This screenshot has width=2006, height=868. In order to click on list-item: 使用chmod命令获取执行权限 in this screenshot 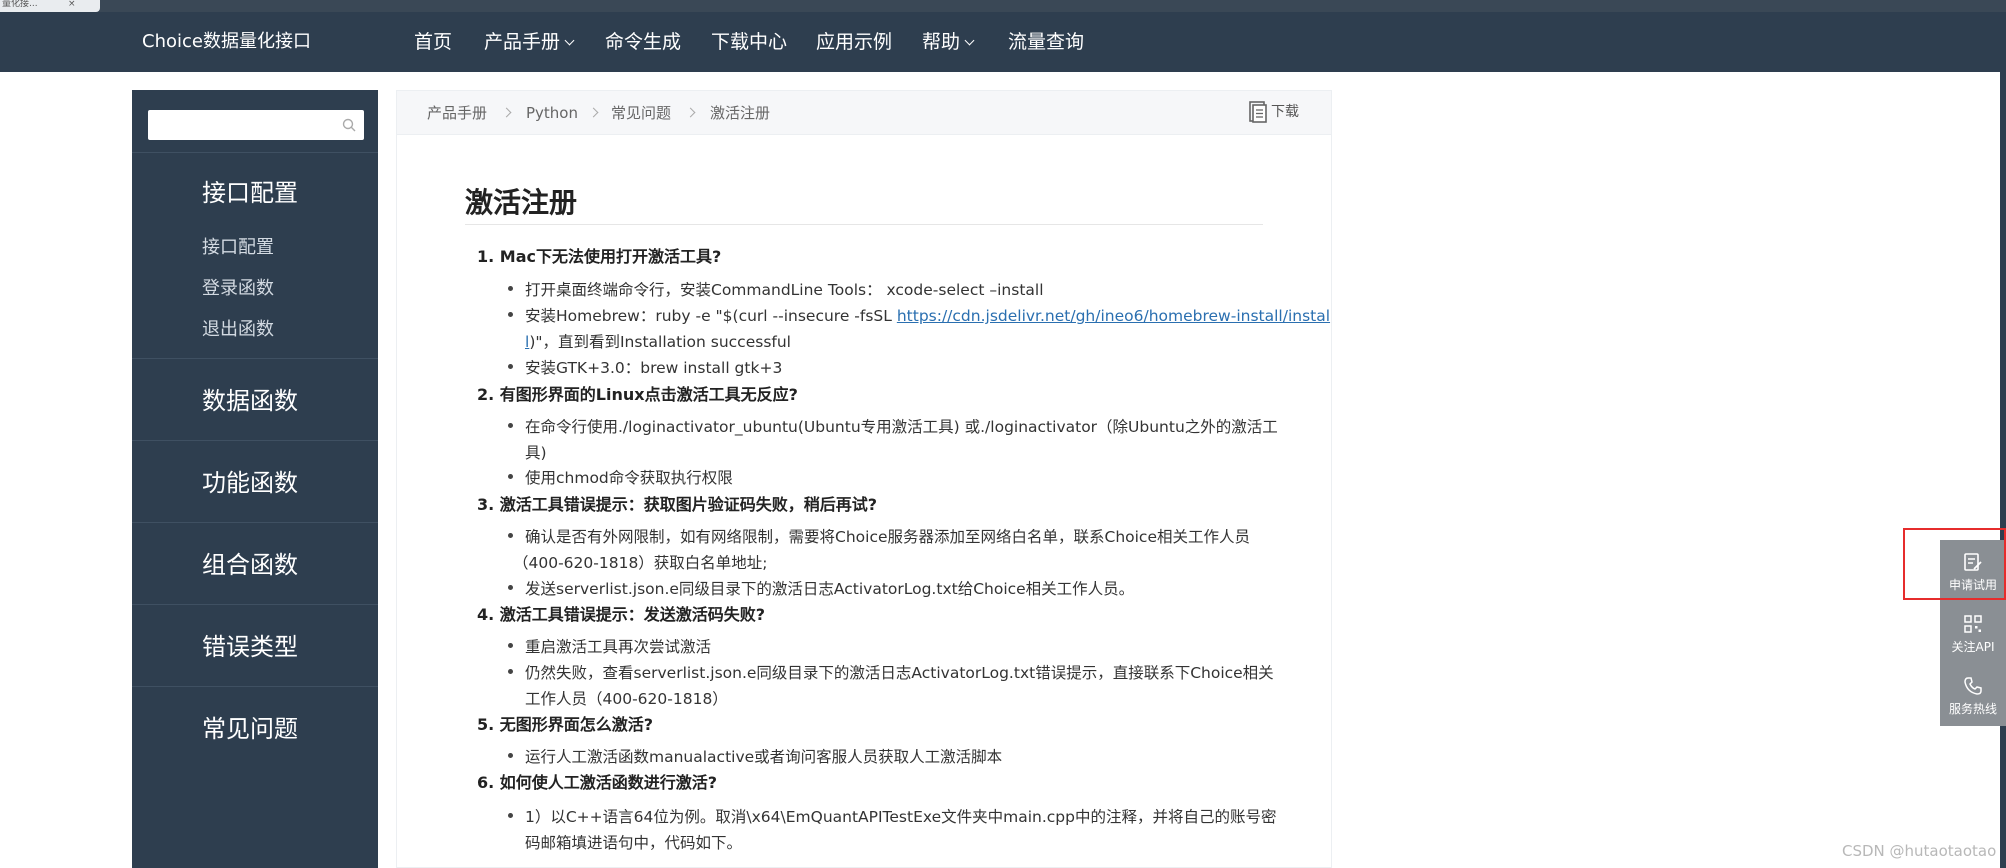, I will do `click(620, 477)`.